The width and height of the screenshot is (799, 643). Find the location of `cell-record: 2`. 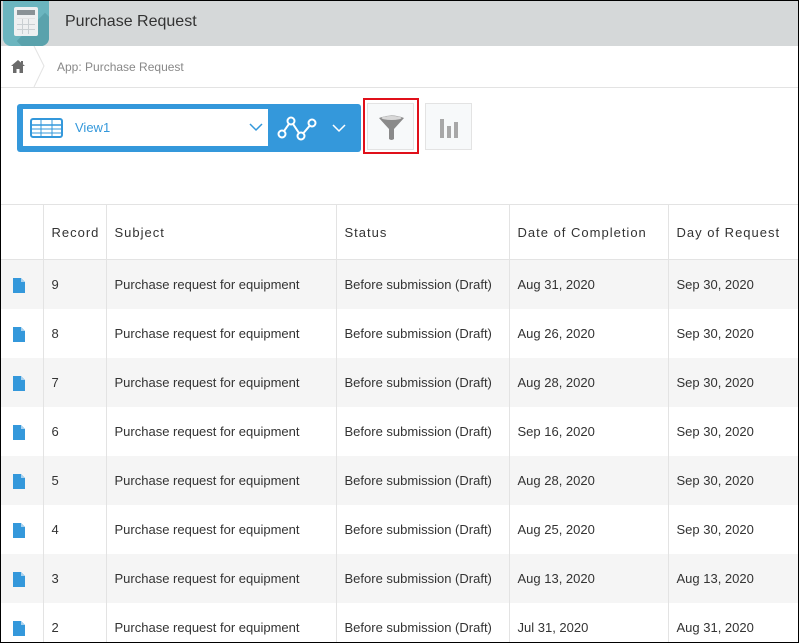

cell-record: 2 is located at coordinates (74, 622).